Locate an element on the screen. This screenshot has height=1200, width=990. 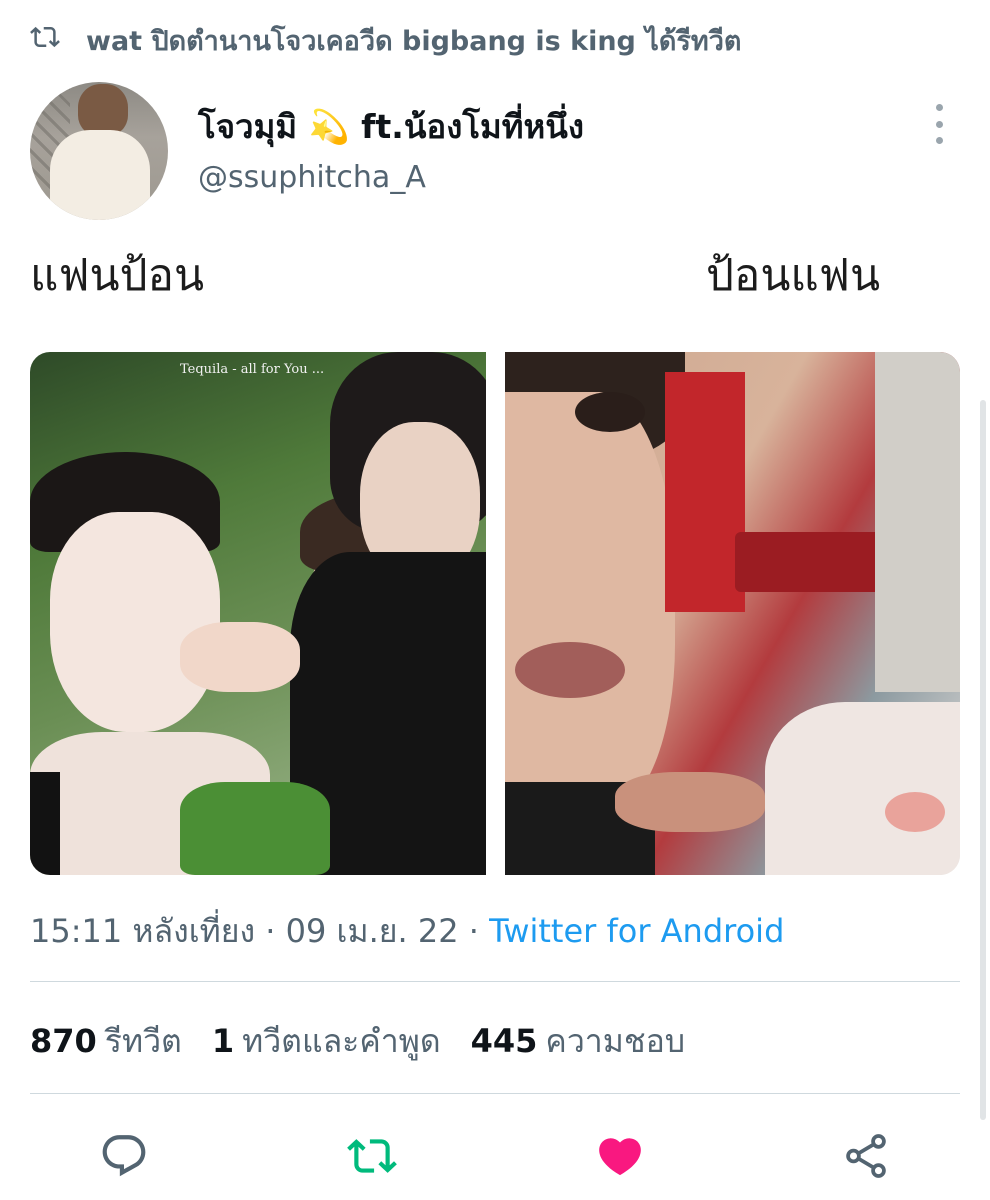
tweet-date: 09 เม.ย. 22 is located at coordinates (372, 931).